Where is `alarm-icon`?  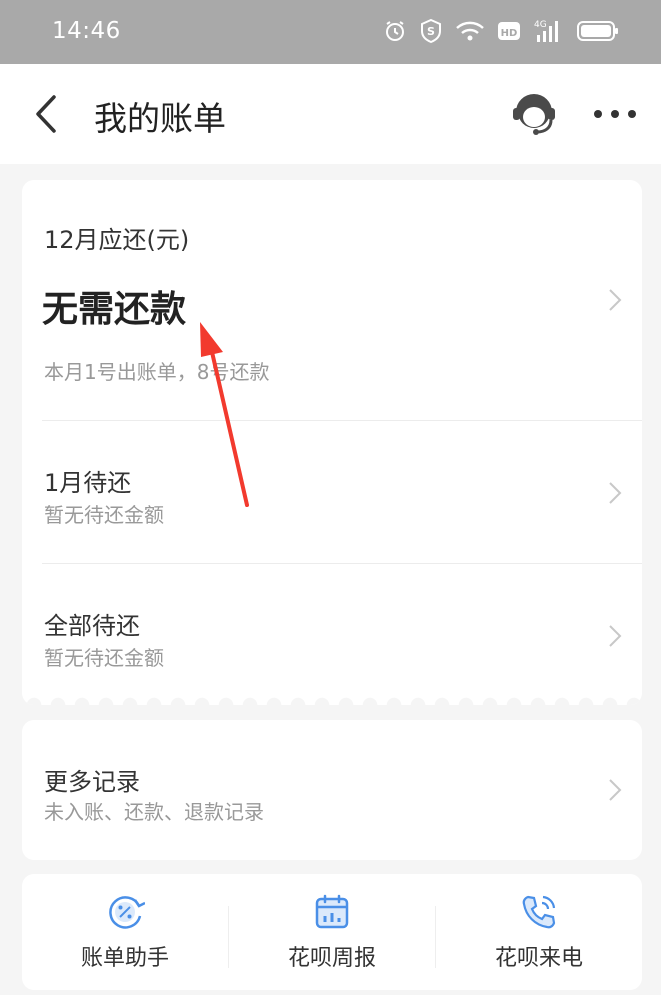 alarm-icon is located at coordinates (395, 31).